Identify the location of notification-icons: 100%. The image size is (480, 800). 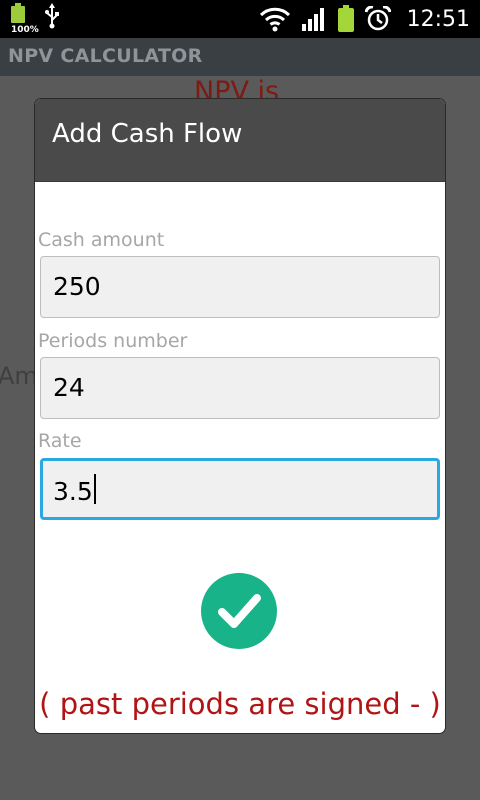
(35, 19).